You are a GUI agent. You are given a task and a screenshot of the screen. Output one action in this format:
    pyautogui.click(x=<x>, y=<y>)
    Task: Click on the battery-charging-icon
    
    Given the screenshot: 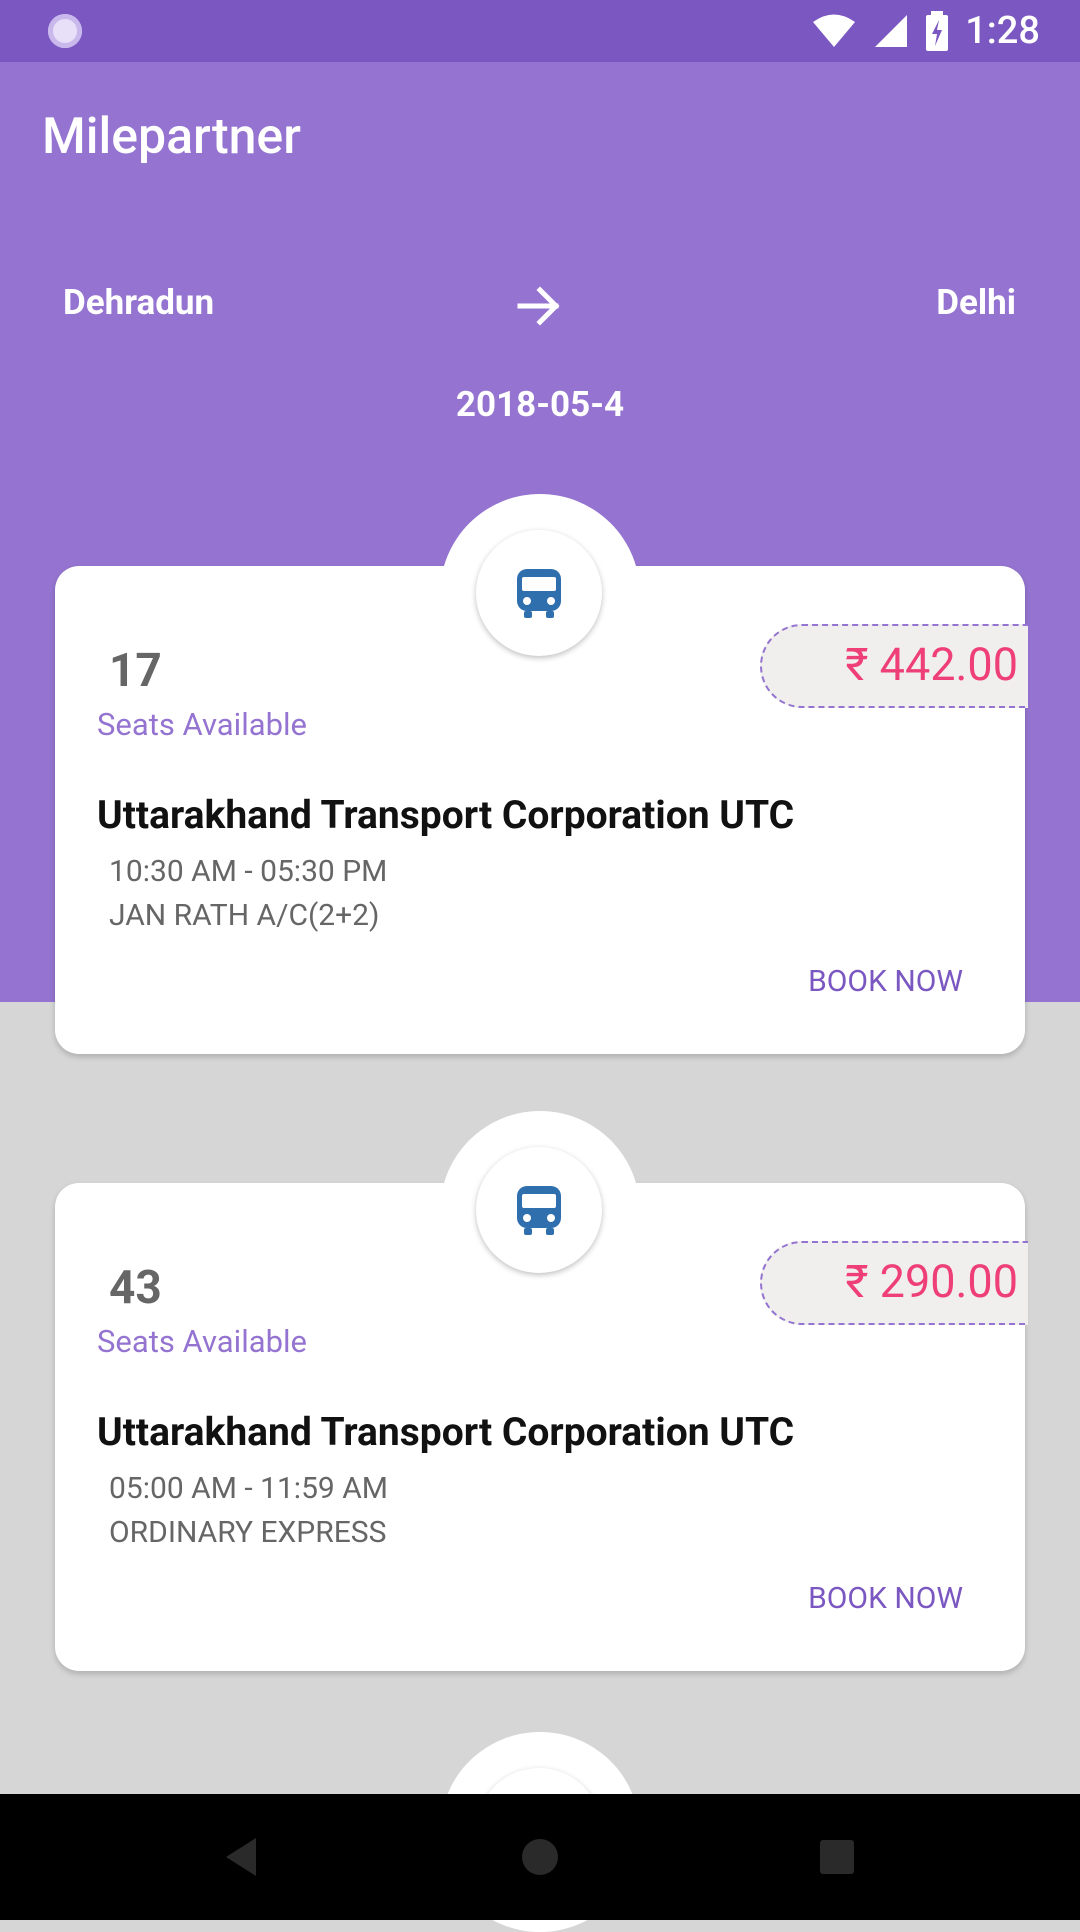 What is the action you would take?
    pyautogui.click(x=937, y=31)
    